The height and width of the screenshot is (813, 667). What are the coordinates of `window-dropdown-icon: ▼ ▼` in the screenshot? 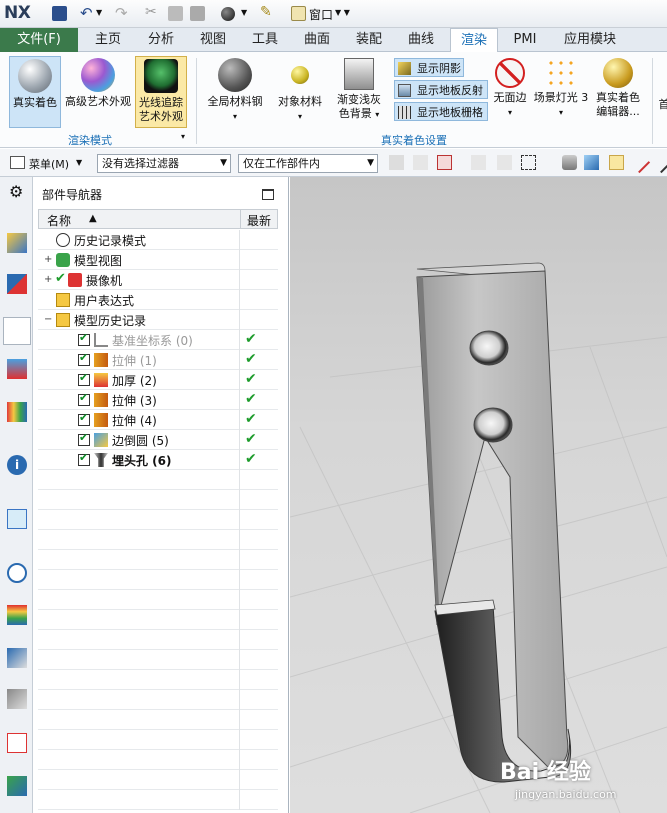 It's located at (342, 12).